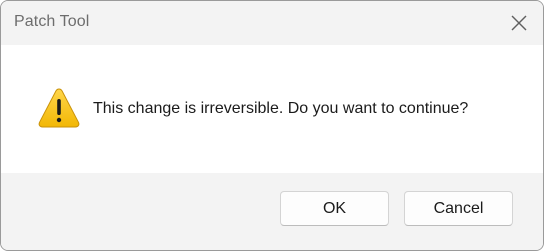  What do you see at coordinates (52, 21) in the screenshot?
I see `window-title: Patch Tool` at bounding box center [52, 21].